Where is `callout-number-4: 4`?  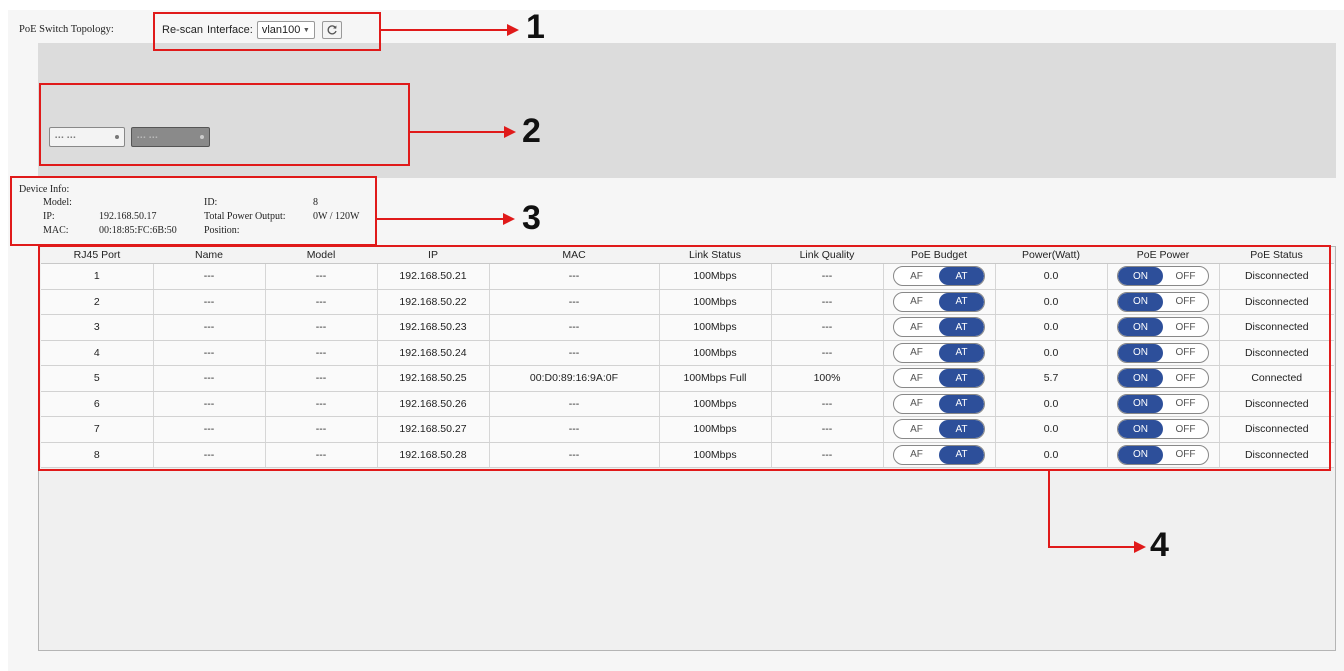 callout-number-4: 4 is located at coordinates (1159, 545).